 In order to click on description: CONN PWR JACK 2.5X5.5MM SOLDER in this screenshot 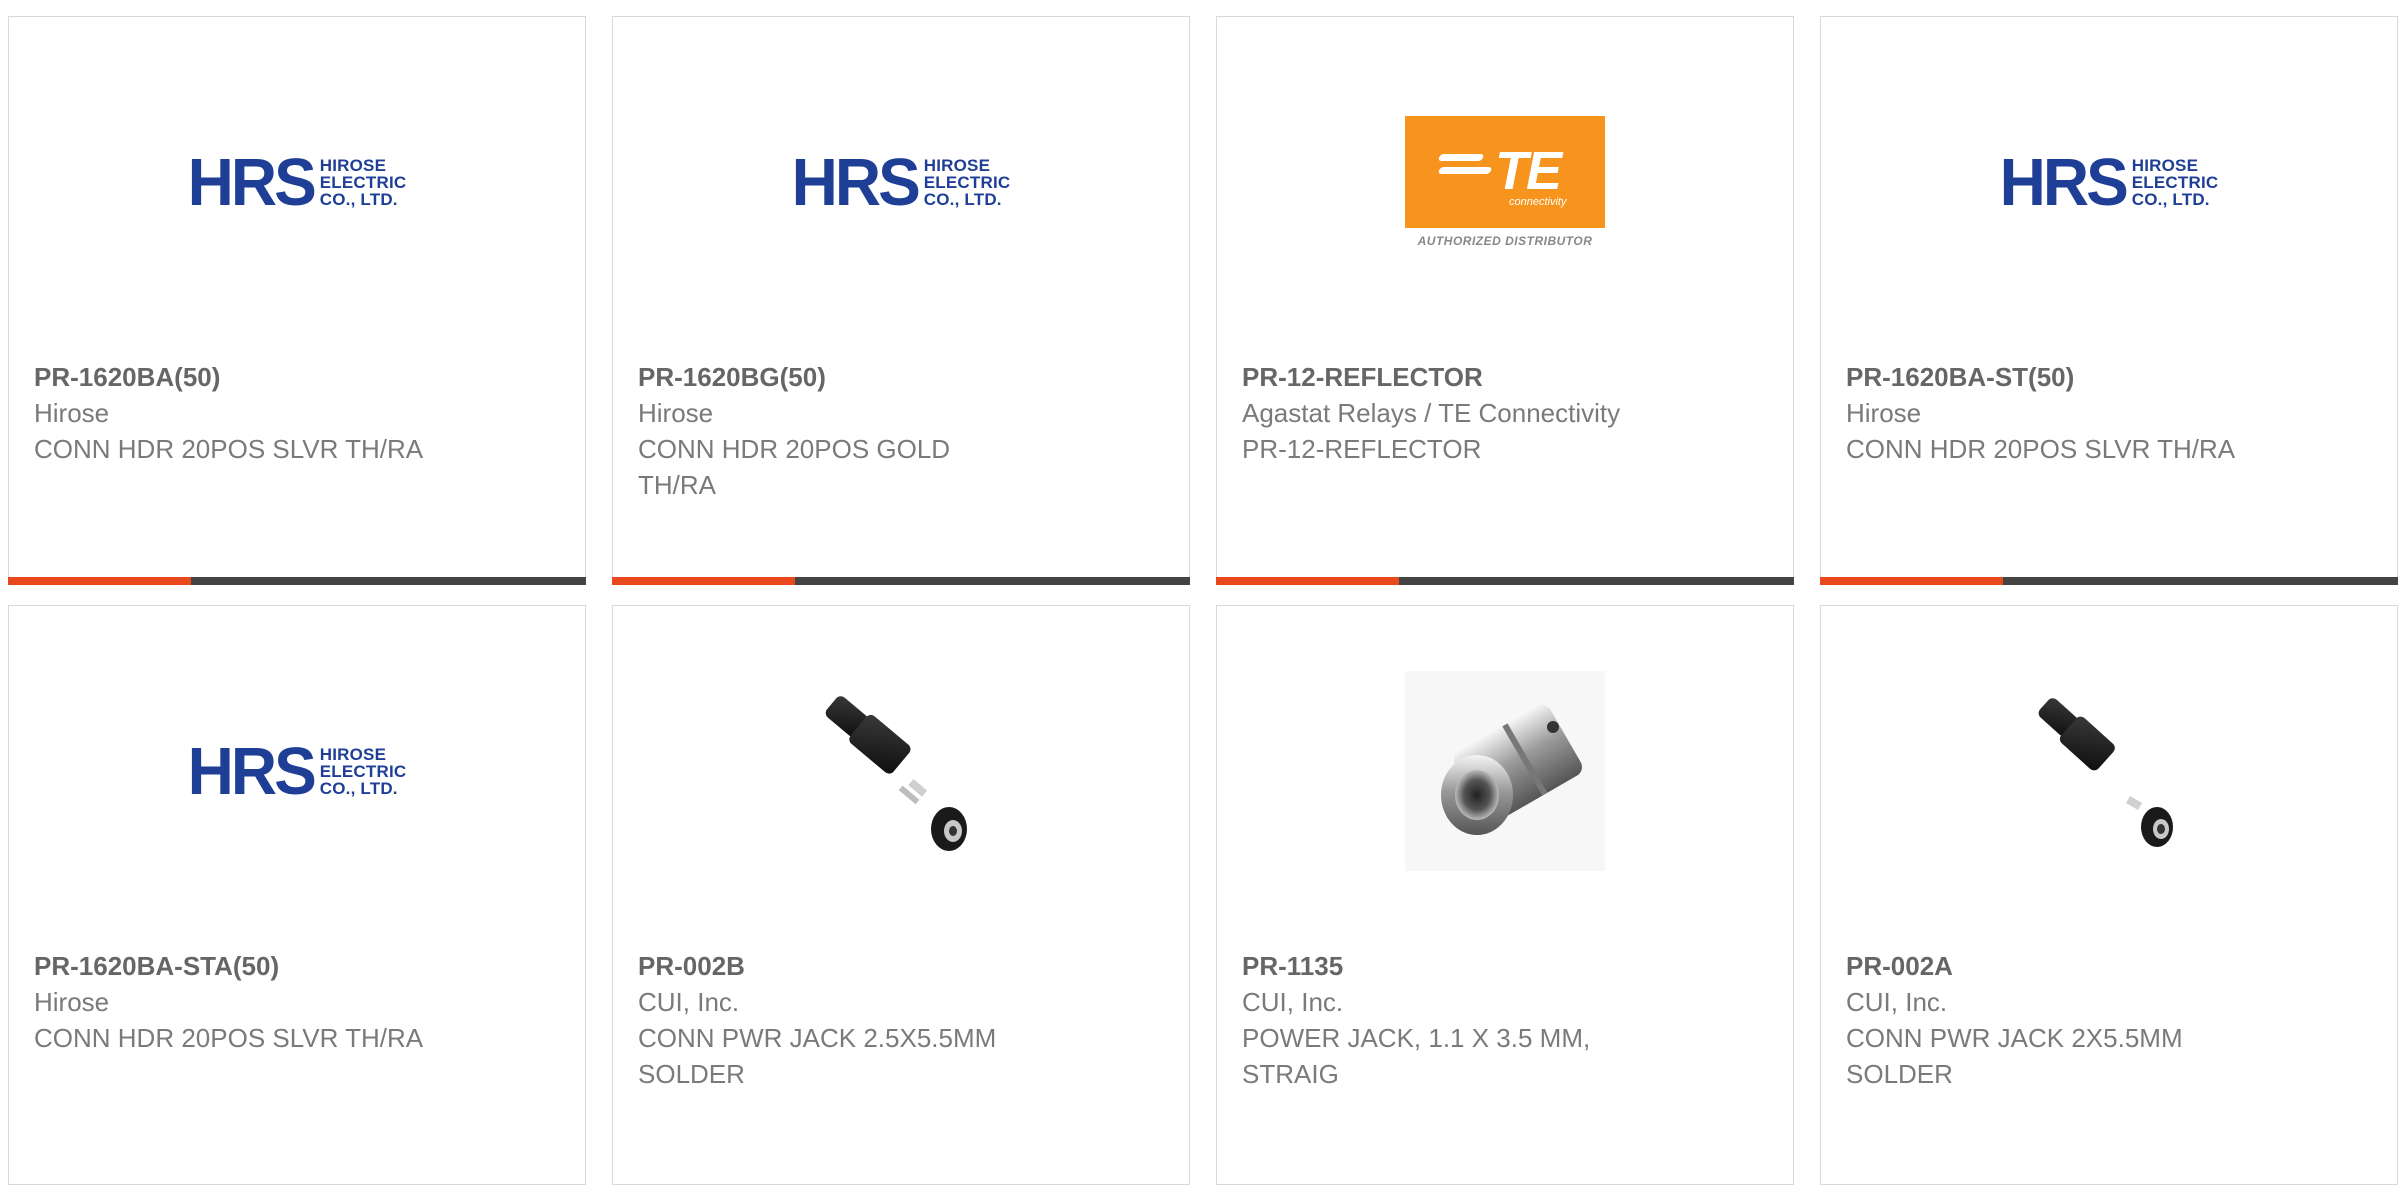, I will do `click(817, 1056)`.